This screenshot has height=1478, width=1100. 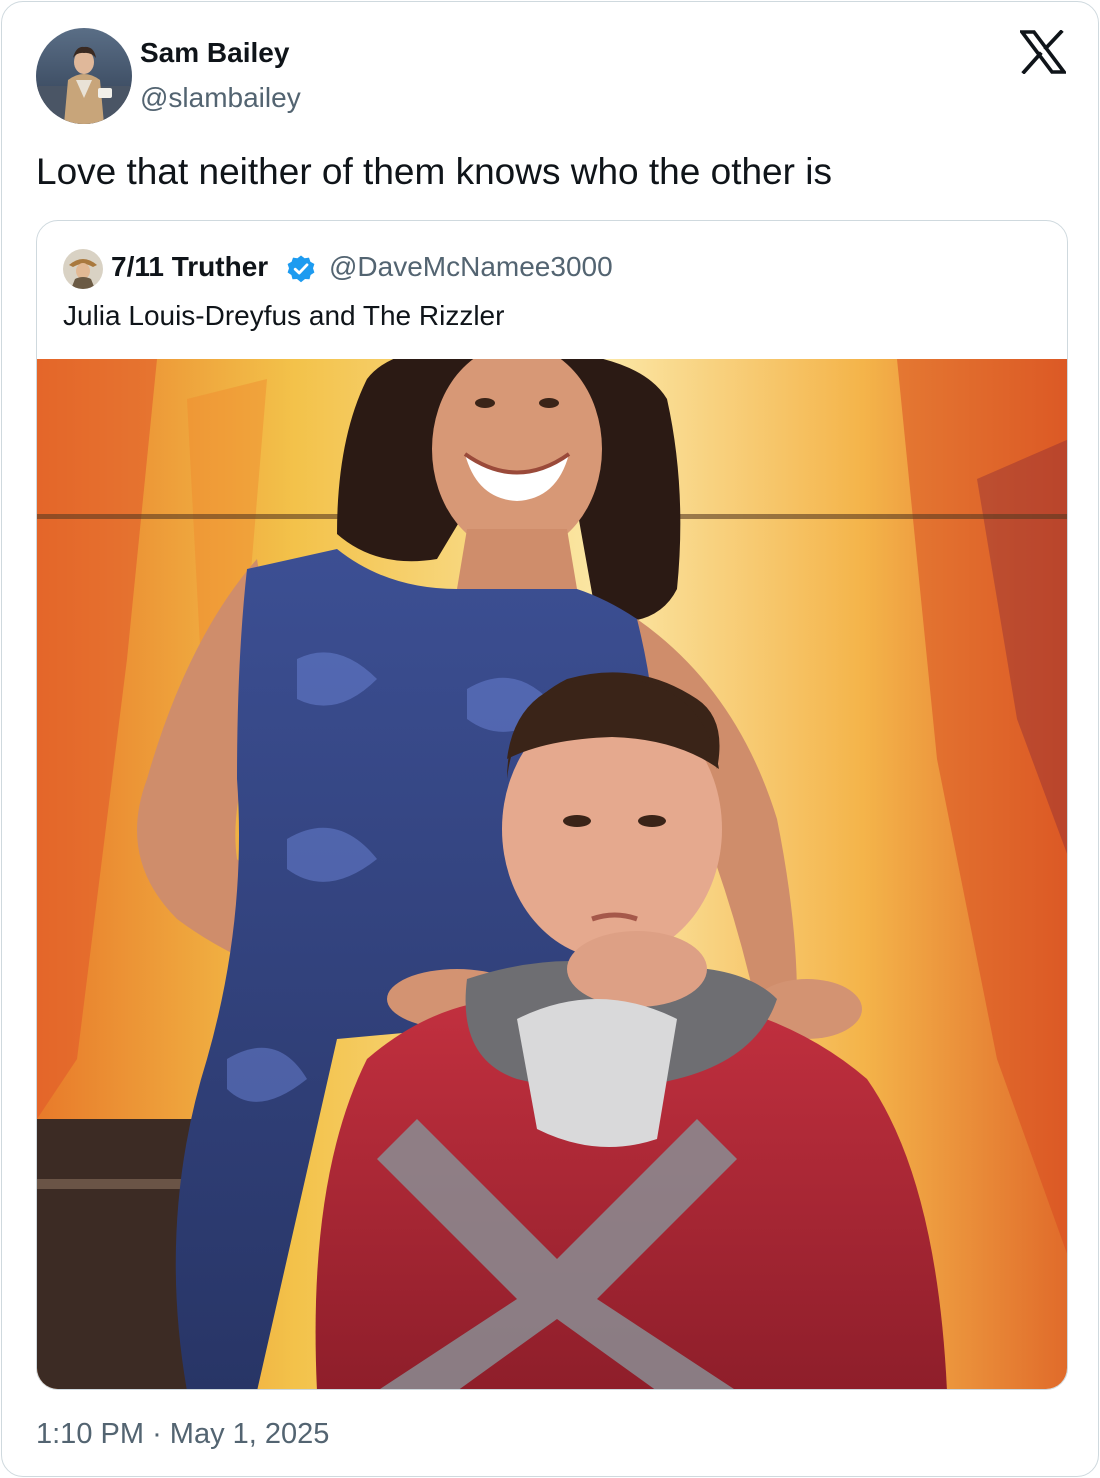 I want to click on author-handle: @slambailey, so click(x=220, y=98).